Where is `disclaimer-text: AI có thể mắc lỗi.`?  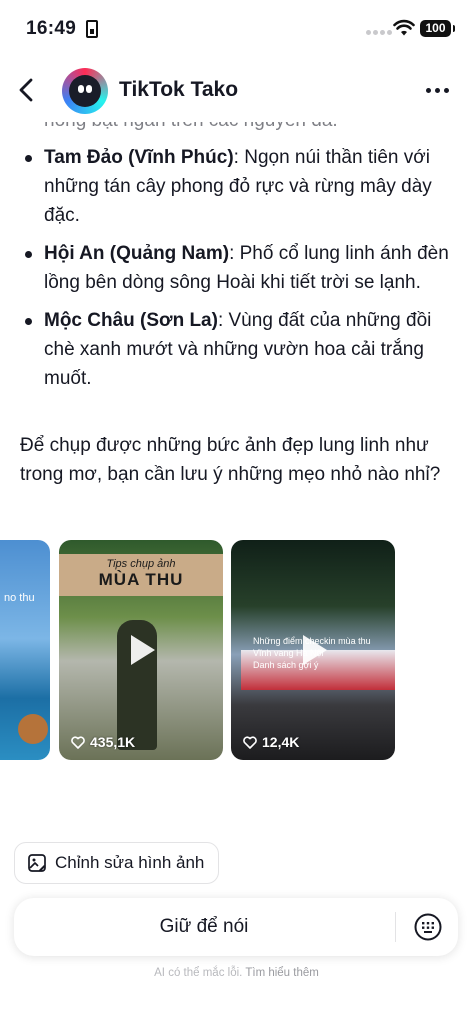
disclaimer-text: AI có thể mắc lỗi. is located at coordinates (200, 973).